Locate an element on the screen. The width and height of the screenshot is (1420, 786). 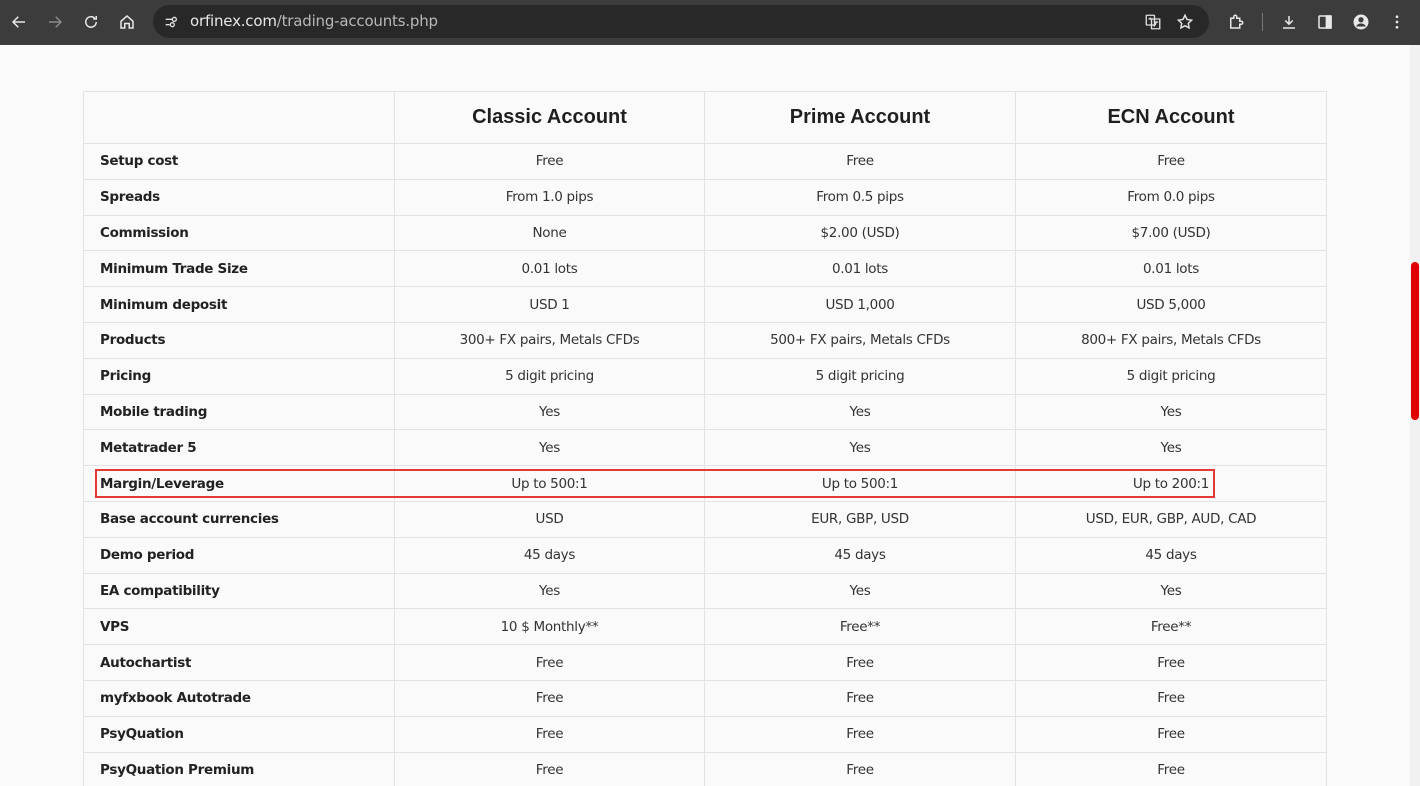
cell-value: From 0.0 pips is located at coordinates (1171, 197).